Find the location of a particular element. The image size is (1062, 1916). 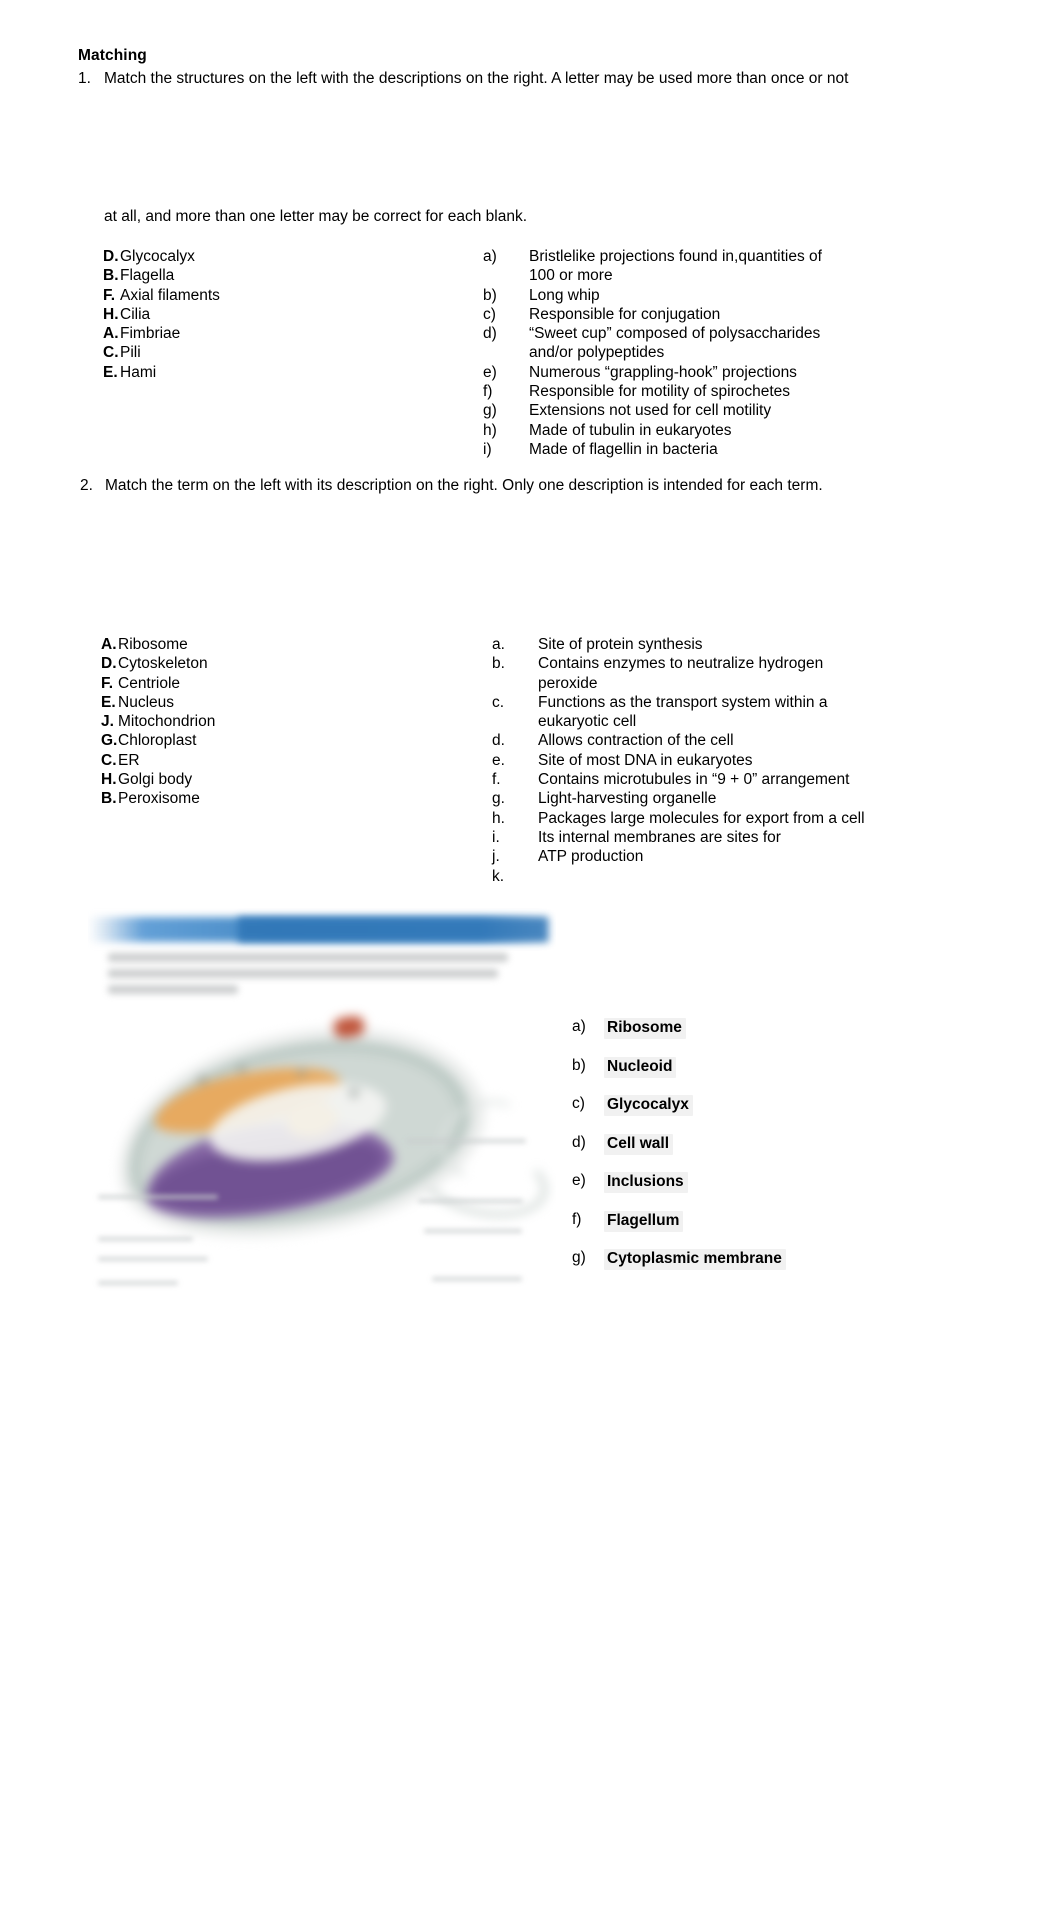

description-text: Extensions not used for cell motility is located at coordinates (650, 411).